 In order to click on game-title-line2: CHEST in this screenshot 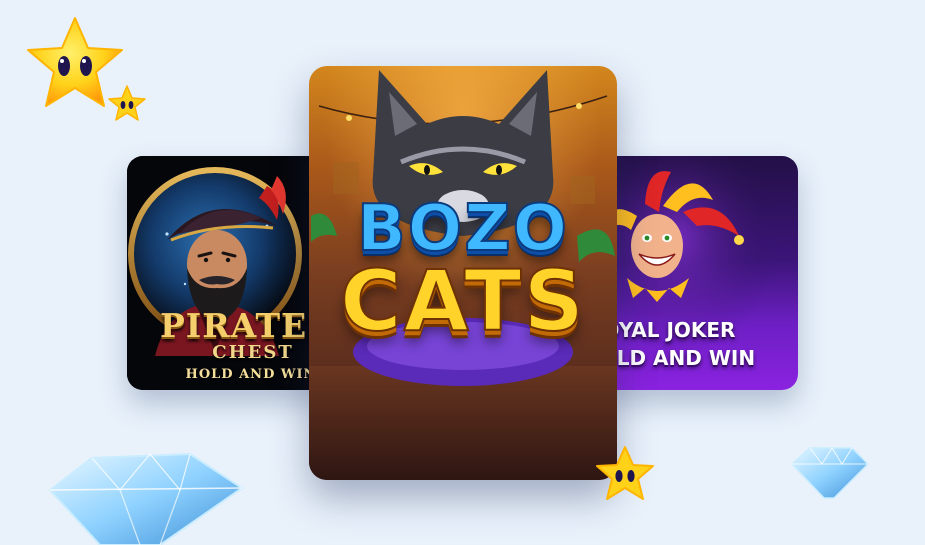, I will do `click(253, 352)`.